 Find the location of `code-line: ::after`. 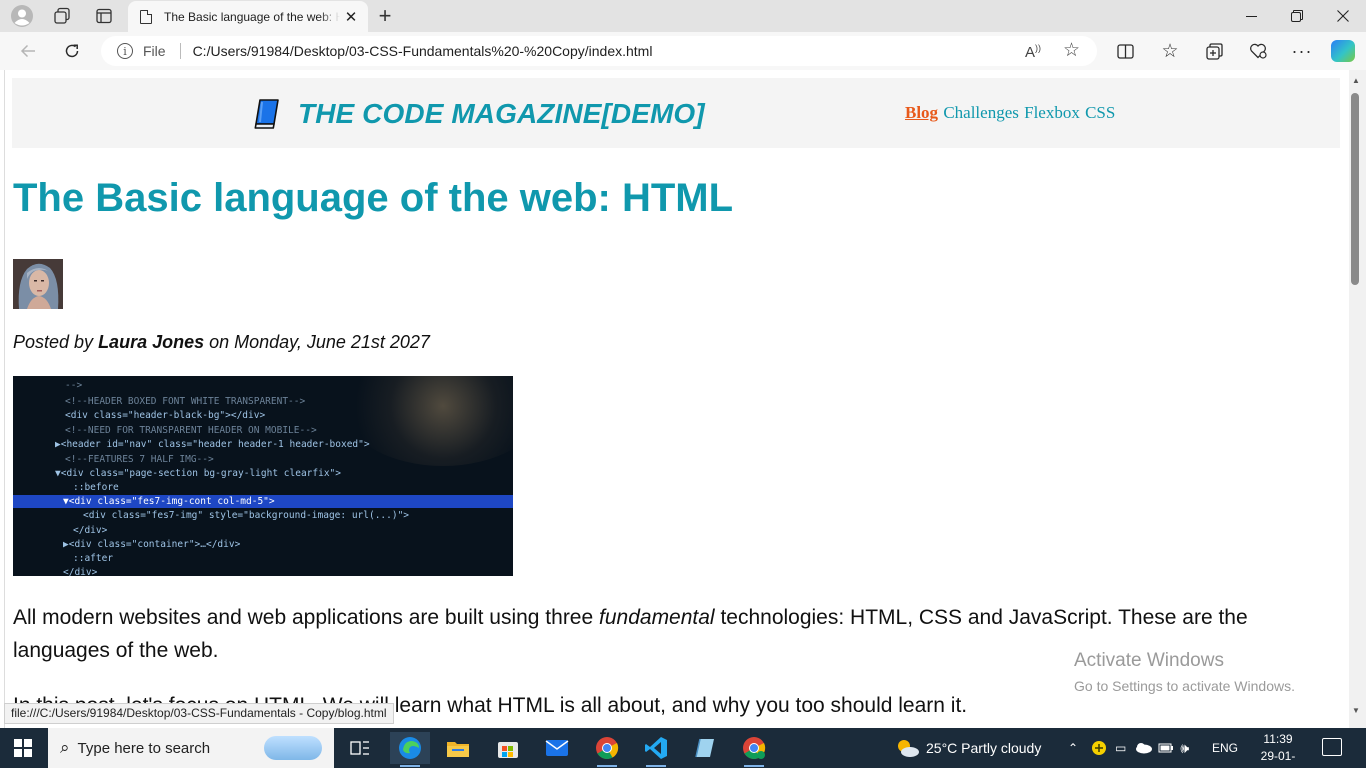

code-line: ::after is located at coordinates (93, 558).